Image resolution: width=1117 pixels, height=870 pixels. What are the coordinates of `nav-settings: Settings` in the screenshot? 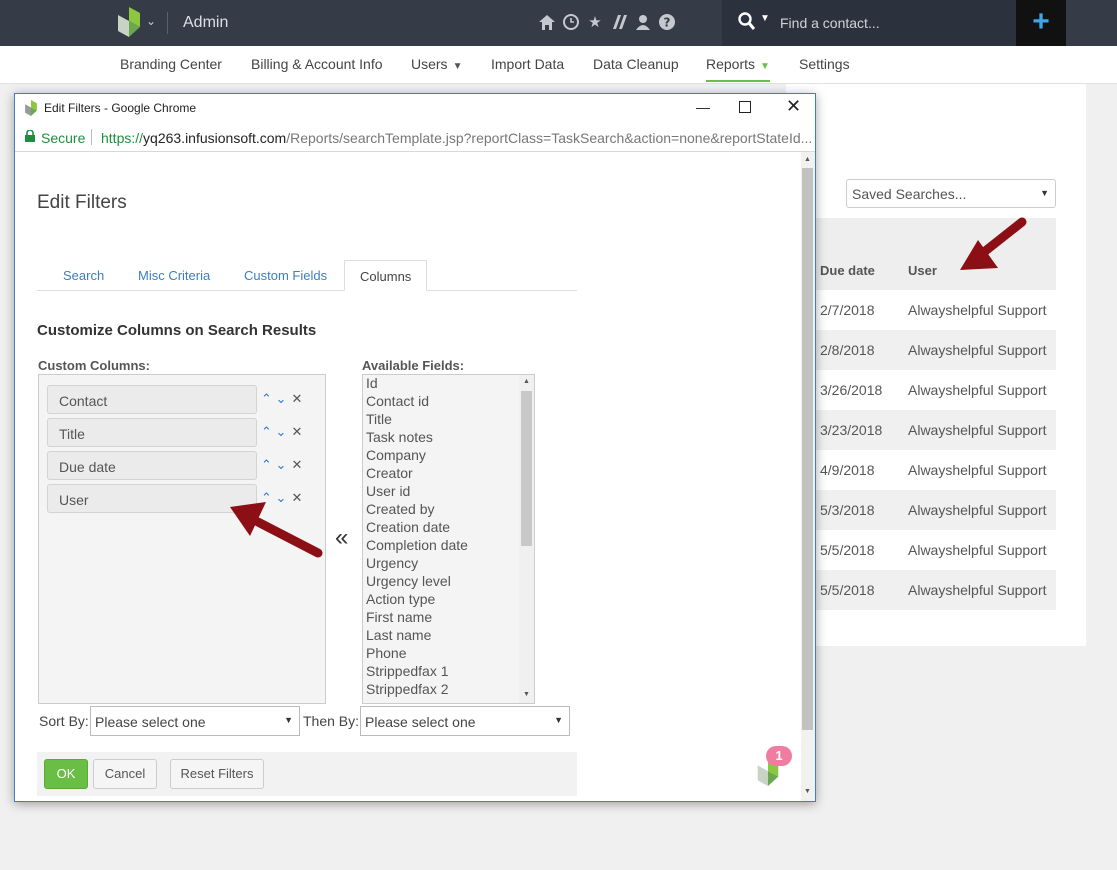 It's located at (824, 64).